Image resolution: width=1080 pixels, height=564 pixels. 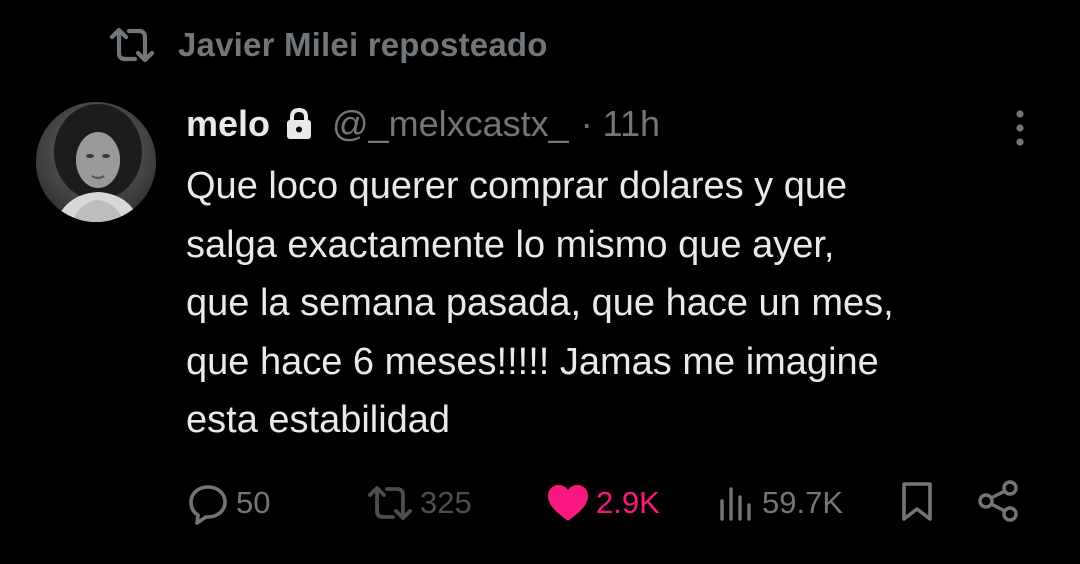 What do you see at coordinates (419, 503) in the screenshot?
I see `repost-button: 325` at bounding box center [419, 503].